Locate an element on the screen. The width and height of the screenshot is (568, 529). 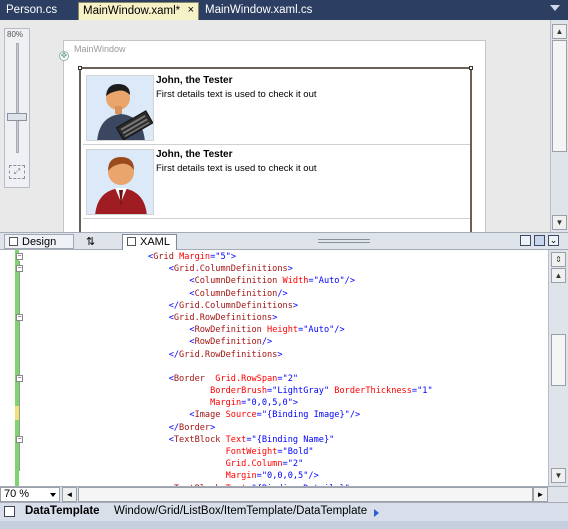
split-handle-icon: ⇕ is located at coordinates (558, 259).